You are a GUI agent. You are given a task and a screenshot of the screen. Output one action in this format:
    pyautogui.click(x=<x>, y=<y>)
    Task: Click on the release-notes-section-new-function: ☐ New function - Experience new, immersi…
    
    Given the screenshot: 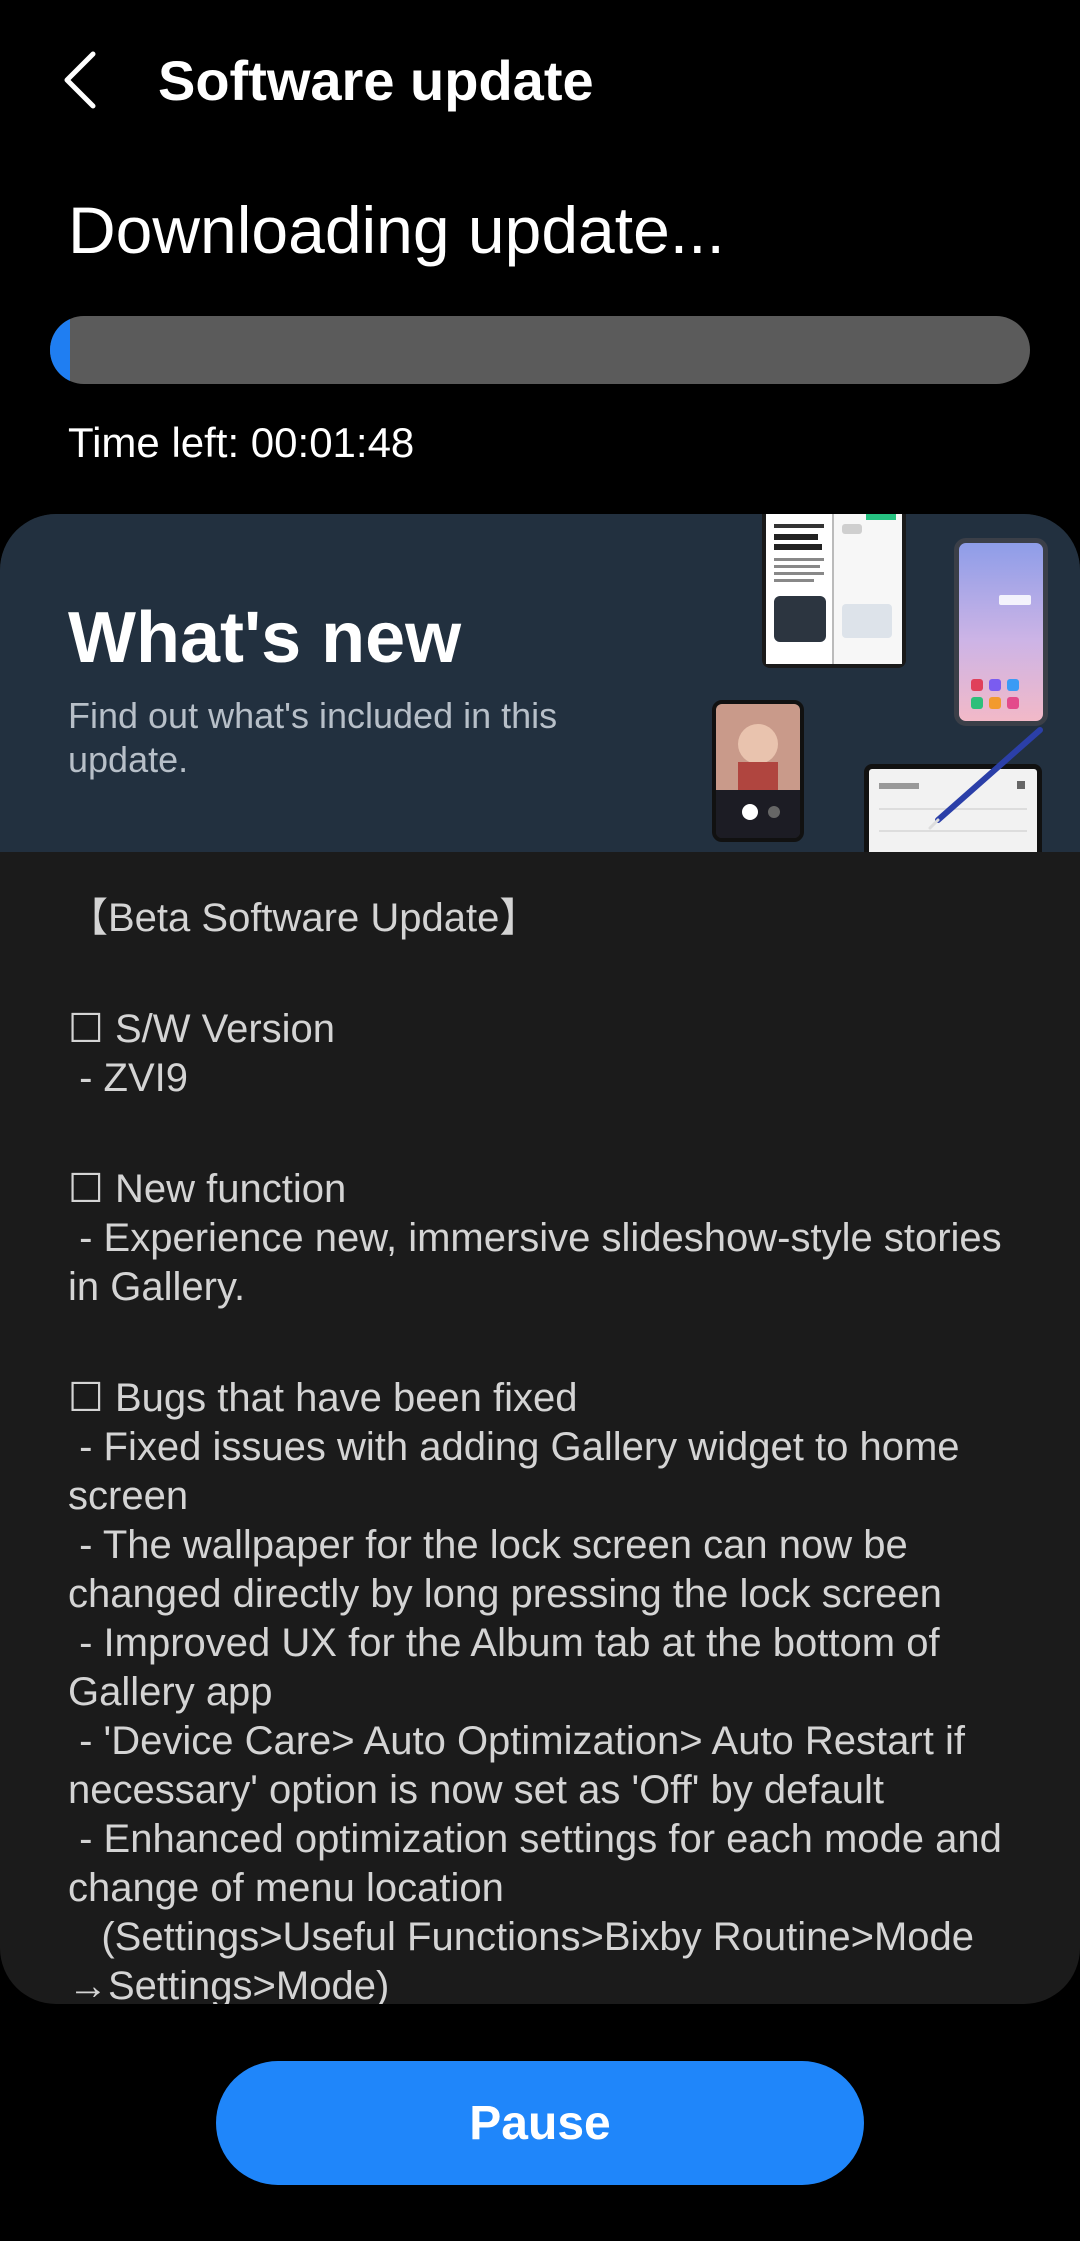 What is the action you would take?
    pyautogui.click(x=535, y=1238)
    